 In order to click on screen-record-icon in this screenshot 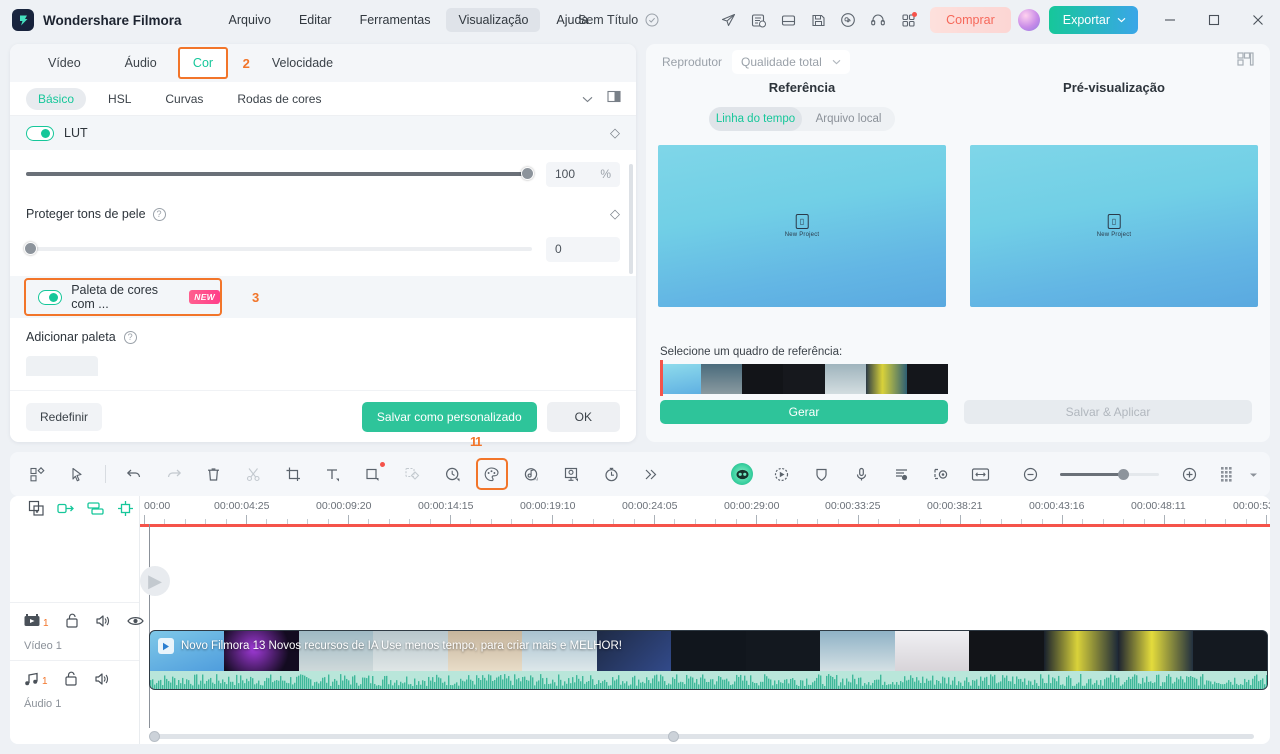, I will do `click(941, 474)`.